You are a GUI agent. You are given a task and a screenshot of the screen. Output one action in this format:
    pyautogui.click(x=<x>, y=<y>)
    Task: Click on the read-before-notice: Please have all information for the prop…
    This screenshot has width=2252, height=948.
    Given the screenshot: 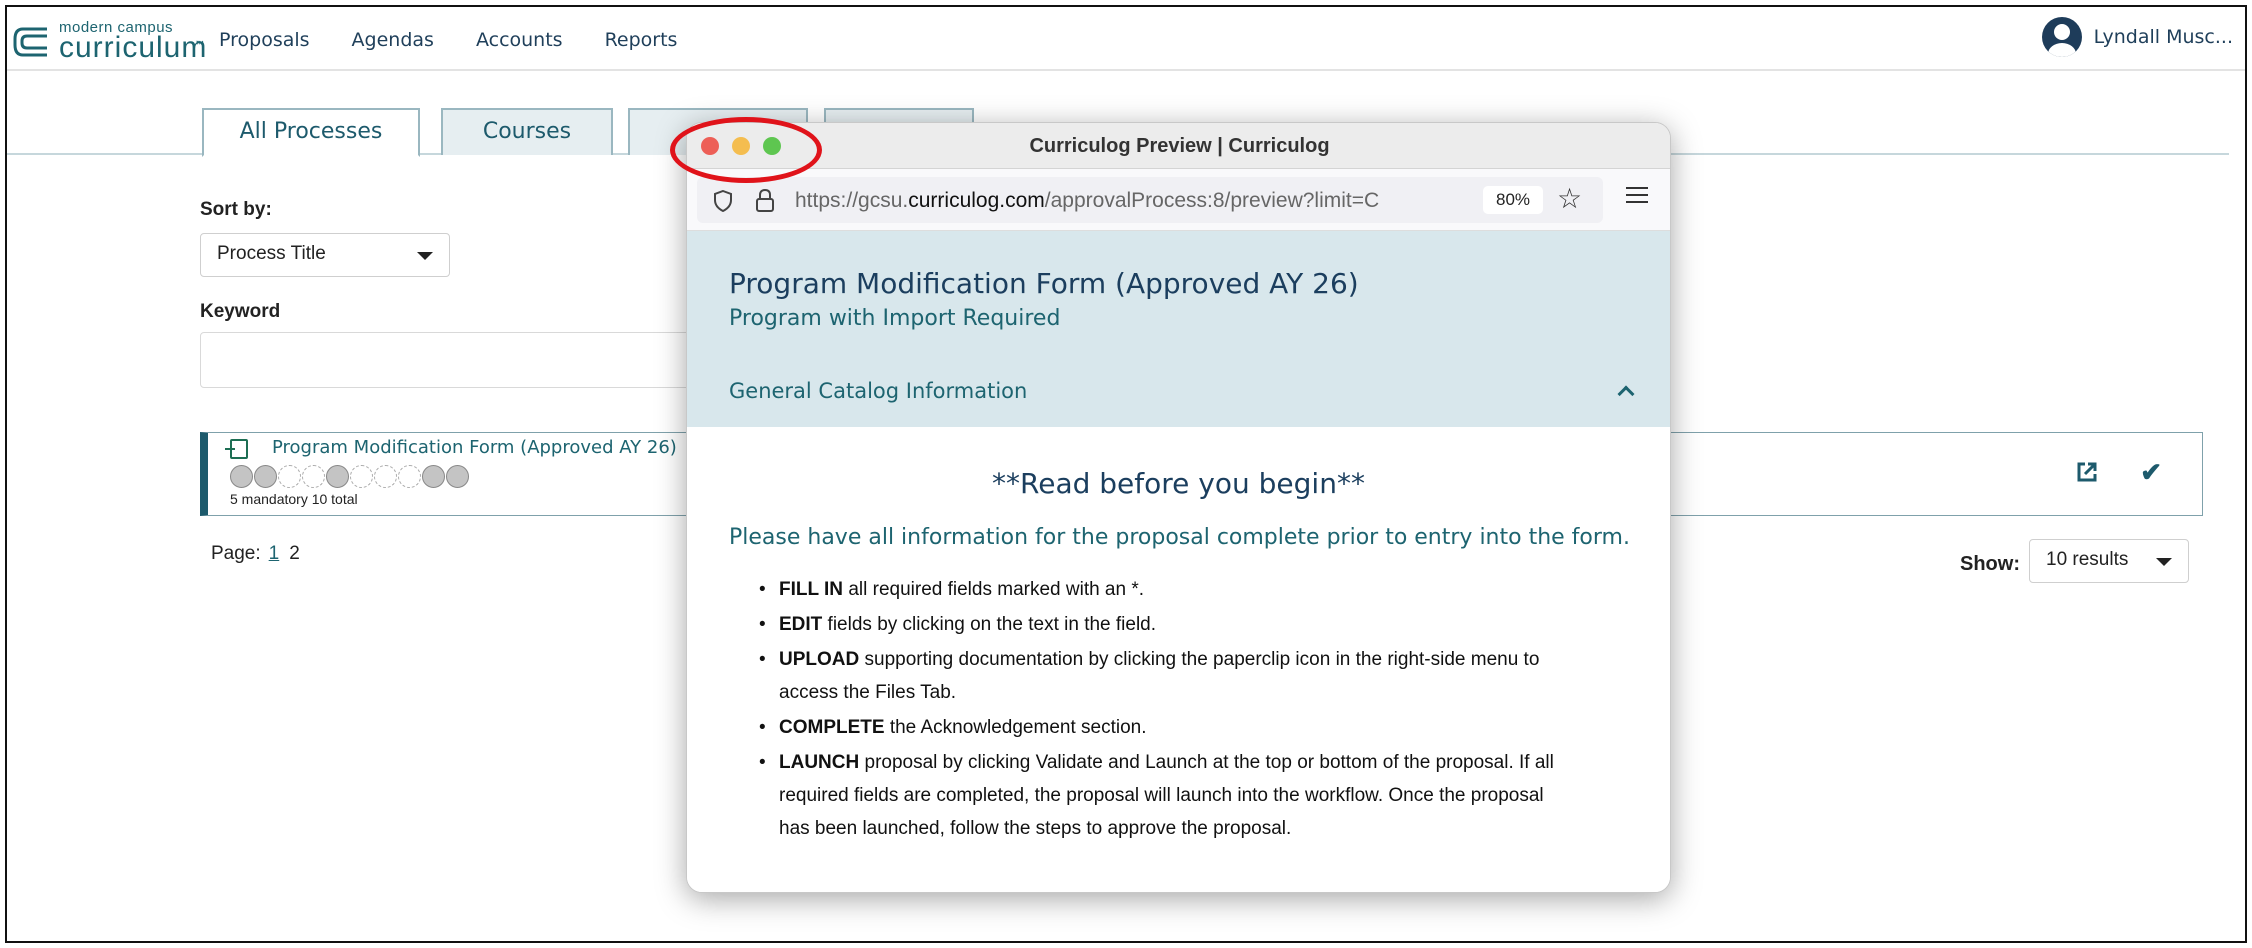 What is the action you would take?
    pyautogui.click(x=1179, y=537)
    